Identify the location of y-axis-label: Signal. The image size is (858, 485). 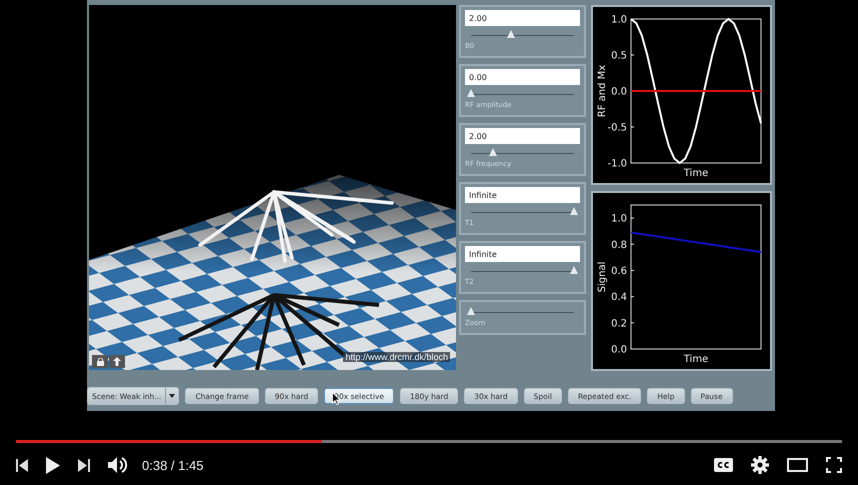
(602, 277).